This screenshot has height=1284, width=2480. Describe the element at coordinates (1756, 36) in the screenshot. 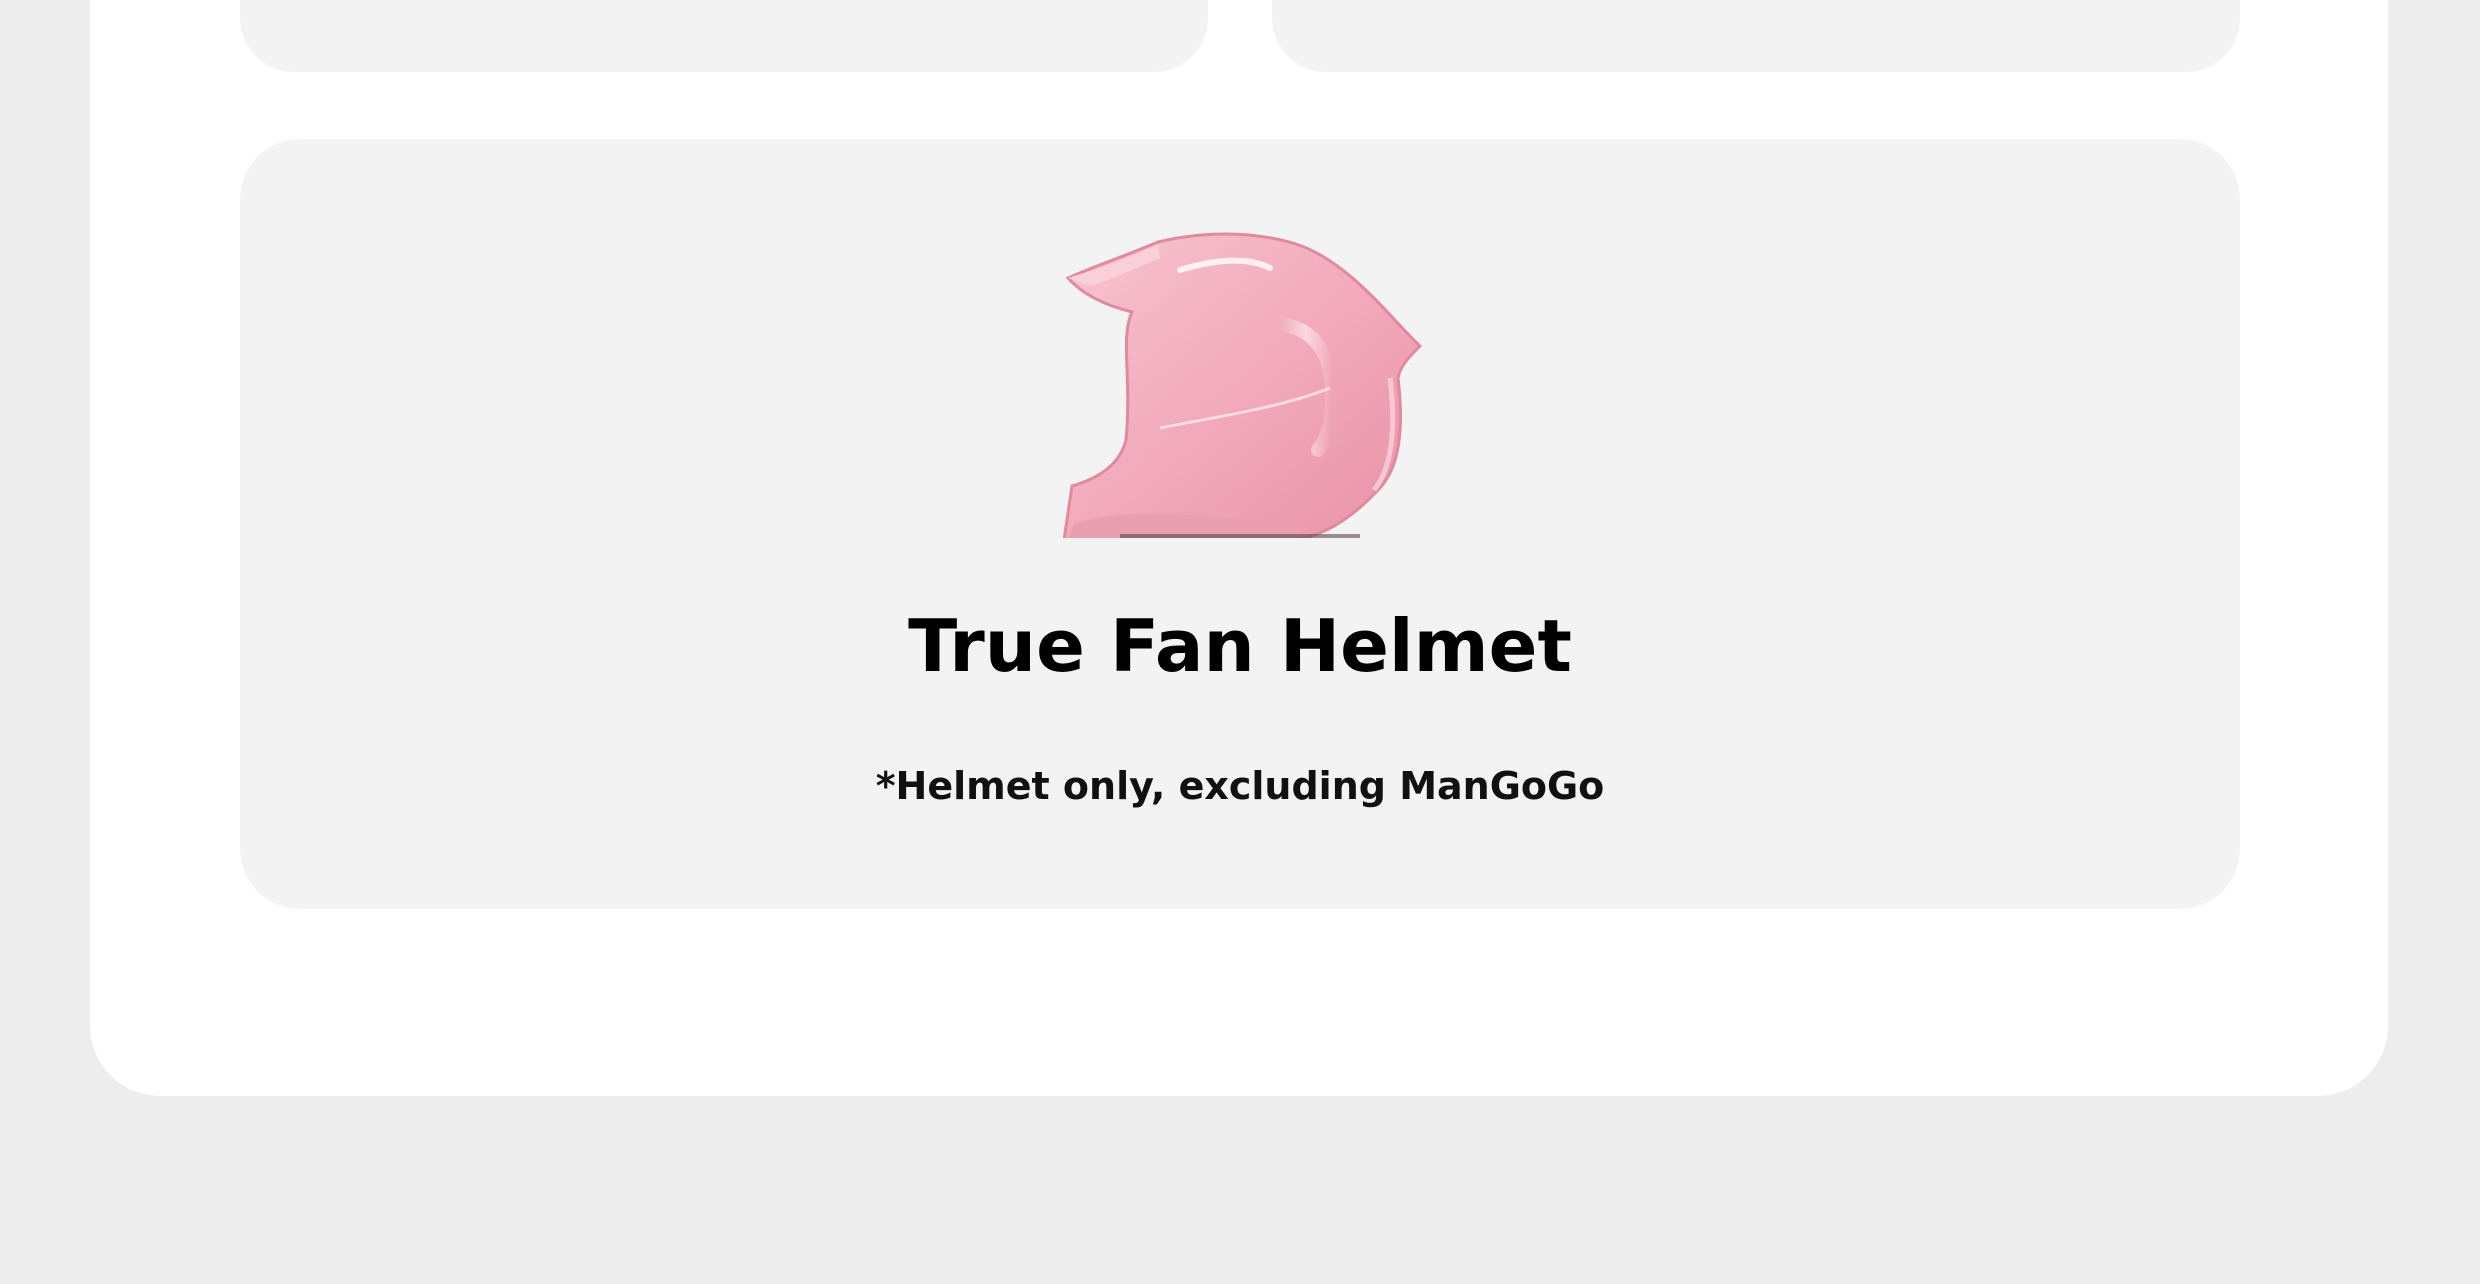

I see `product-tile-top-right` at that location.